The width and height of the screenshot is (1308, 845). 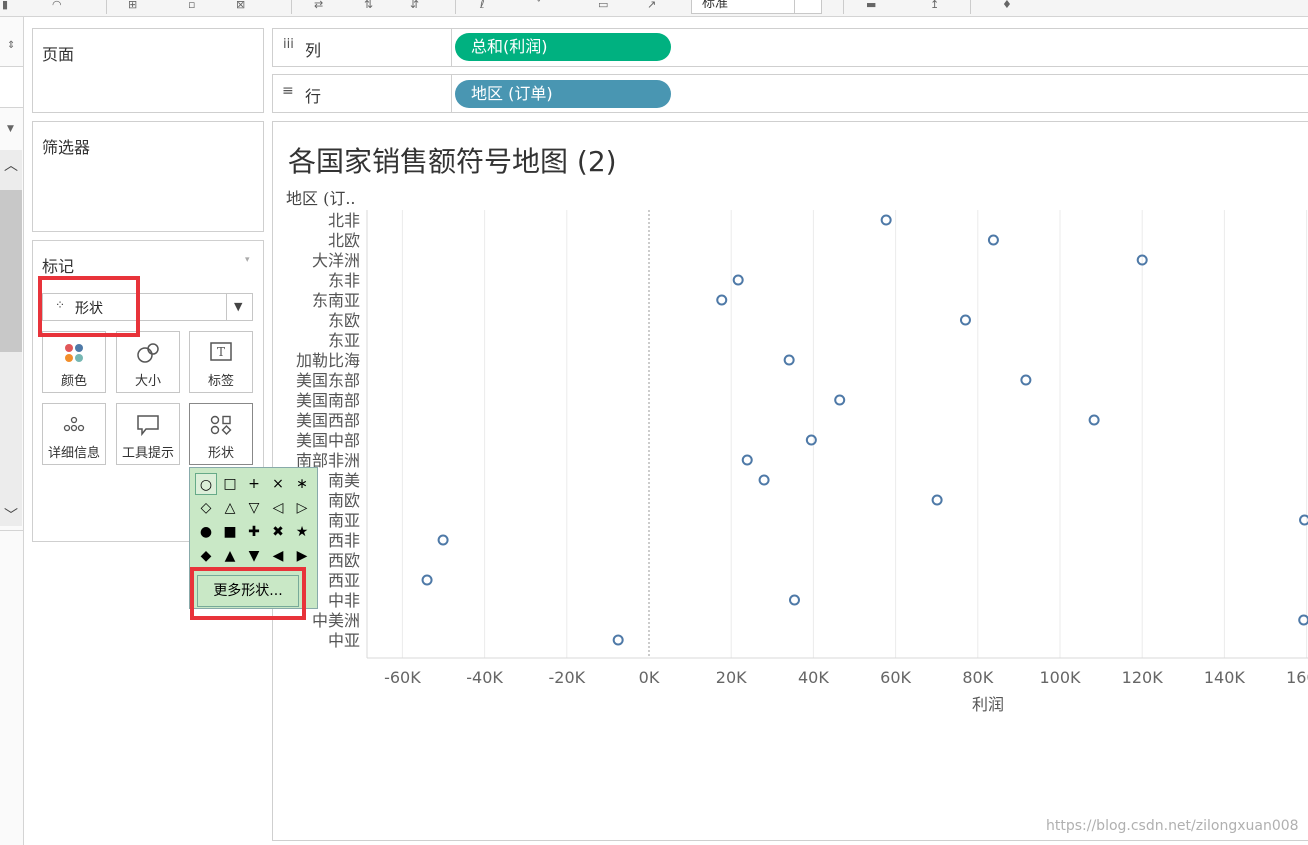 I want to click on scrollbar-thumb, so click(x=11, y=271).